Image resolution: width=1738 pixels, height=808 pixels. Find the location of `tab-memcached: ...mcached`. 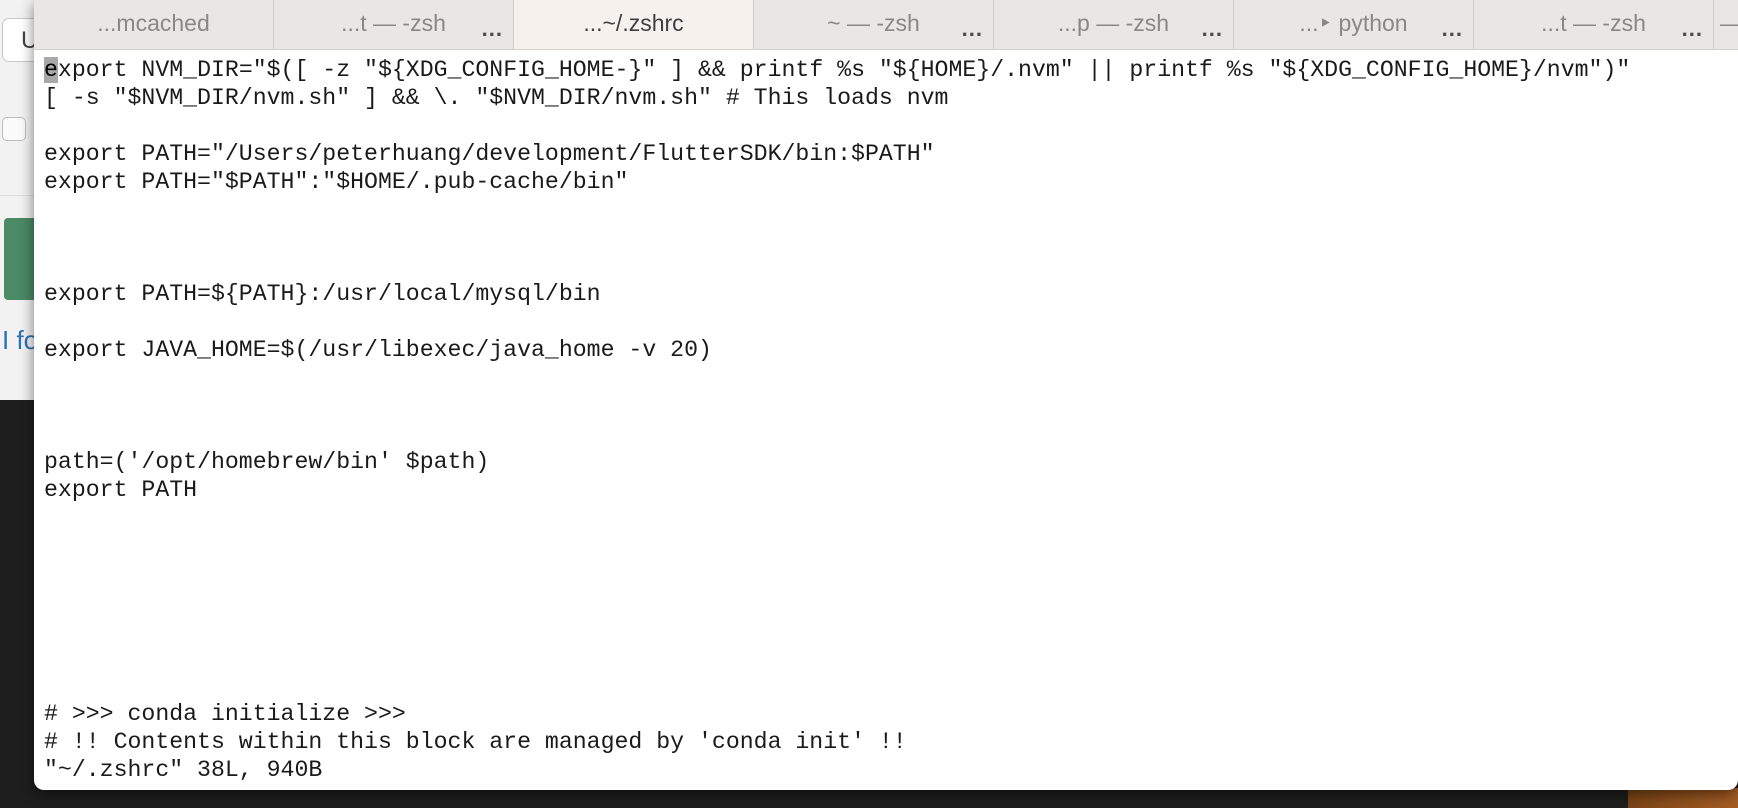

tab-memcached: ...mcached is located at coordinates (154, 24).